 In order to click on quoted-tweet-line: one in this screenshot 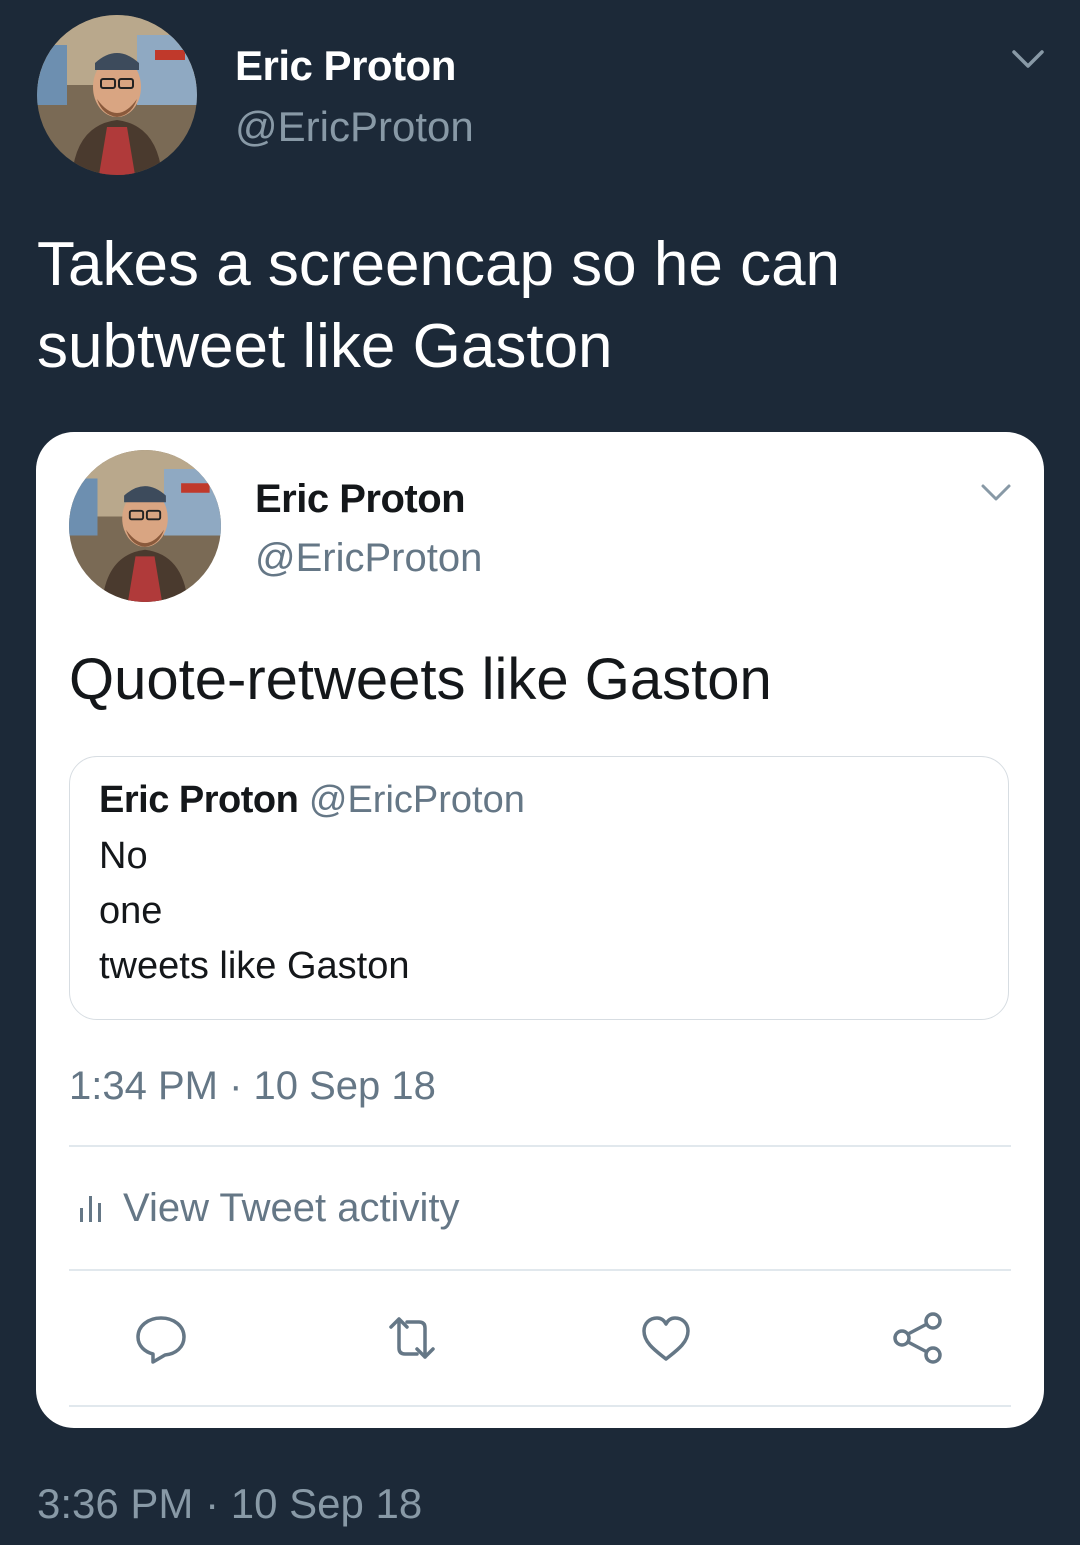, I will do `click(131, 911)`.